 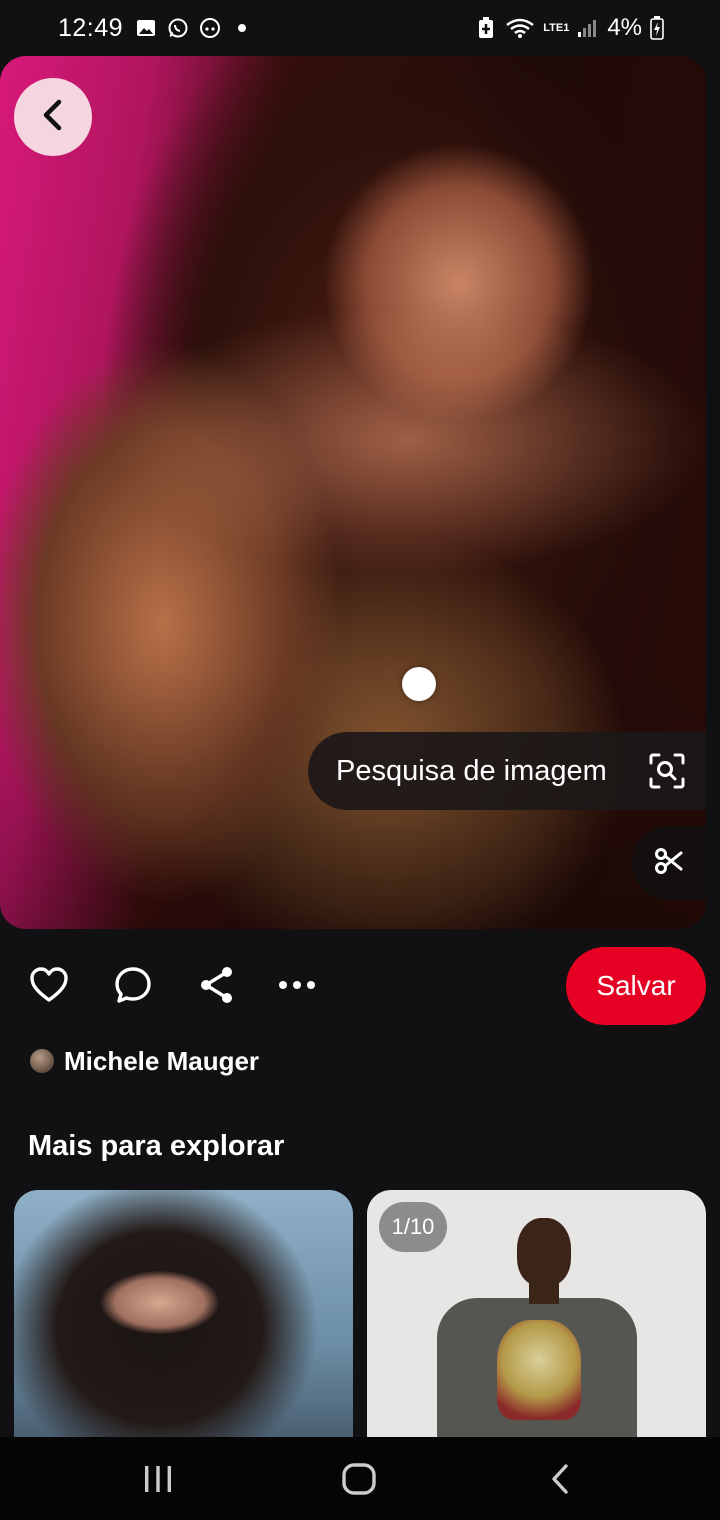 I want to click on system-status-icons: LTE1 4%, so click(x=569, y=28).